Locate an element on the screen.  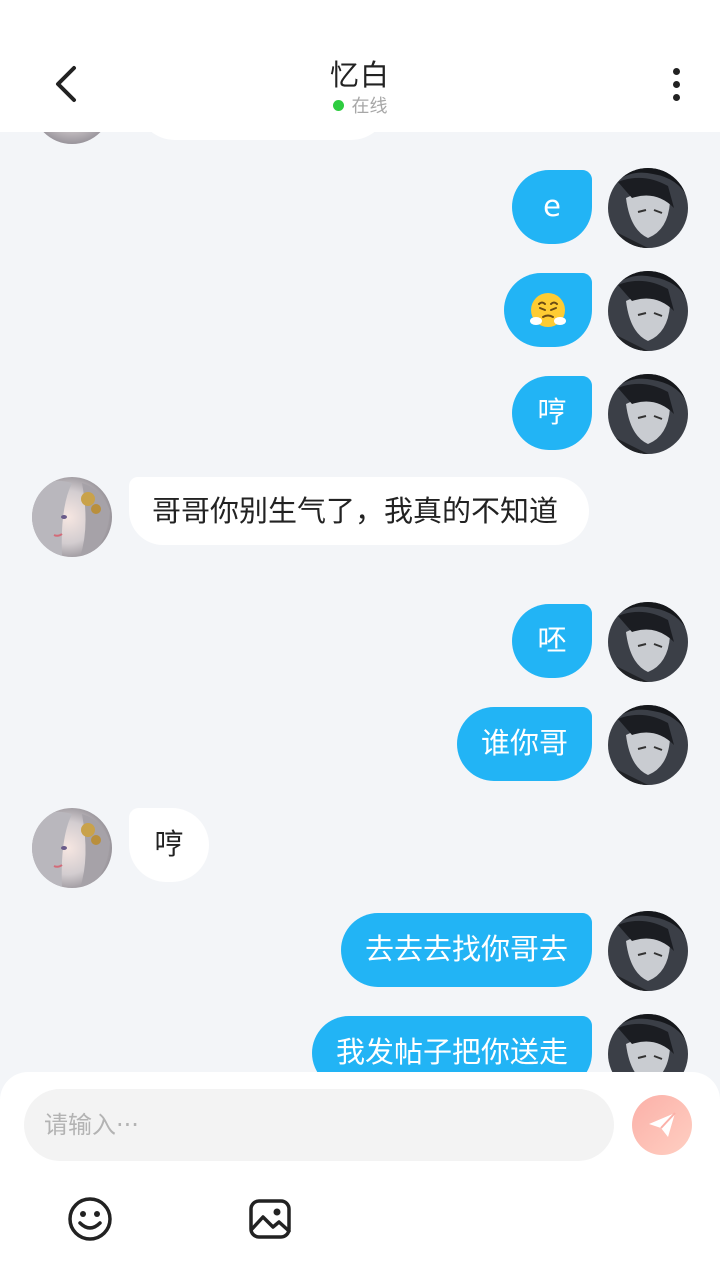
status-text: 在线 is located at coordinates (369, 106).